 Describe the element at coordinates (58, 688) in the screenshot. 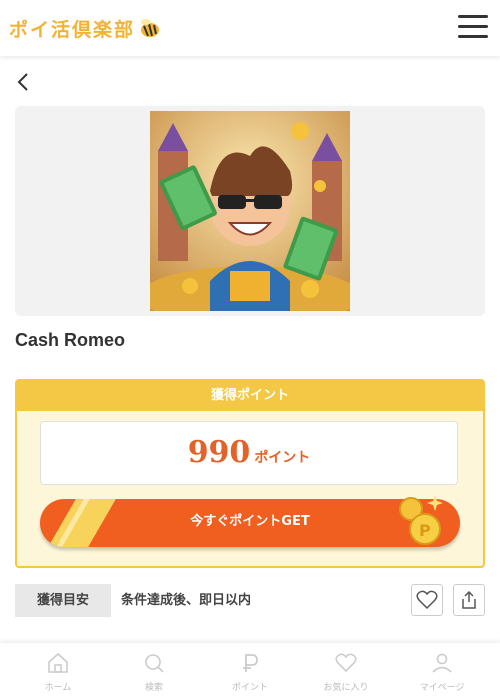

I see `nav-label-home: ホーム` at that location.